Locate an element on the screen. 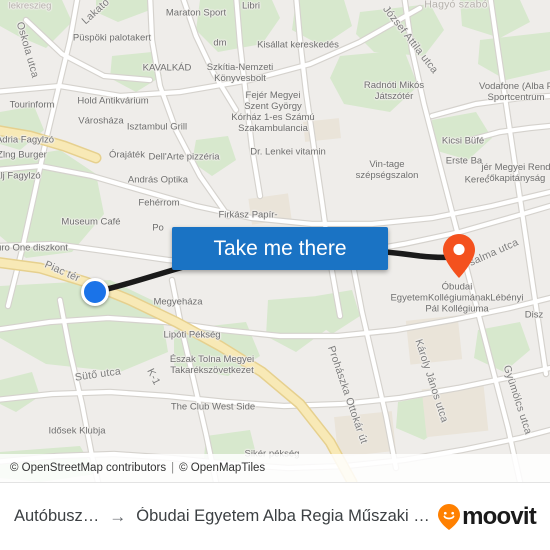 This screenshot has height=550, width=550. openmaptiles-attribution-link: © OpenMapTiles is located at coordinates (222, 468).